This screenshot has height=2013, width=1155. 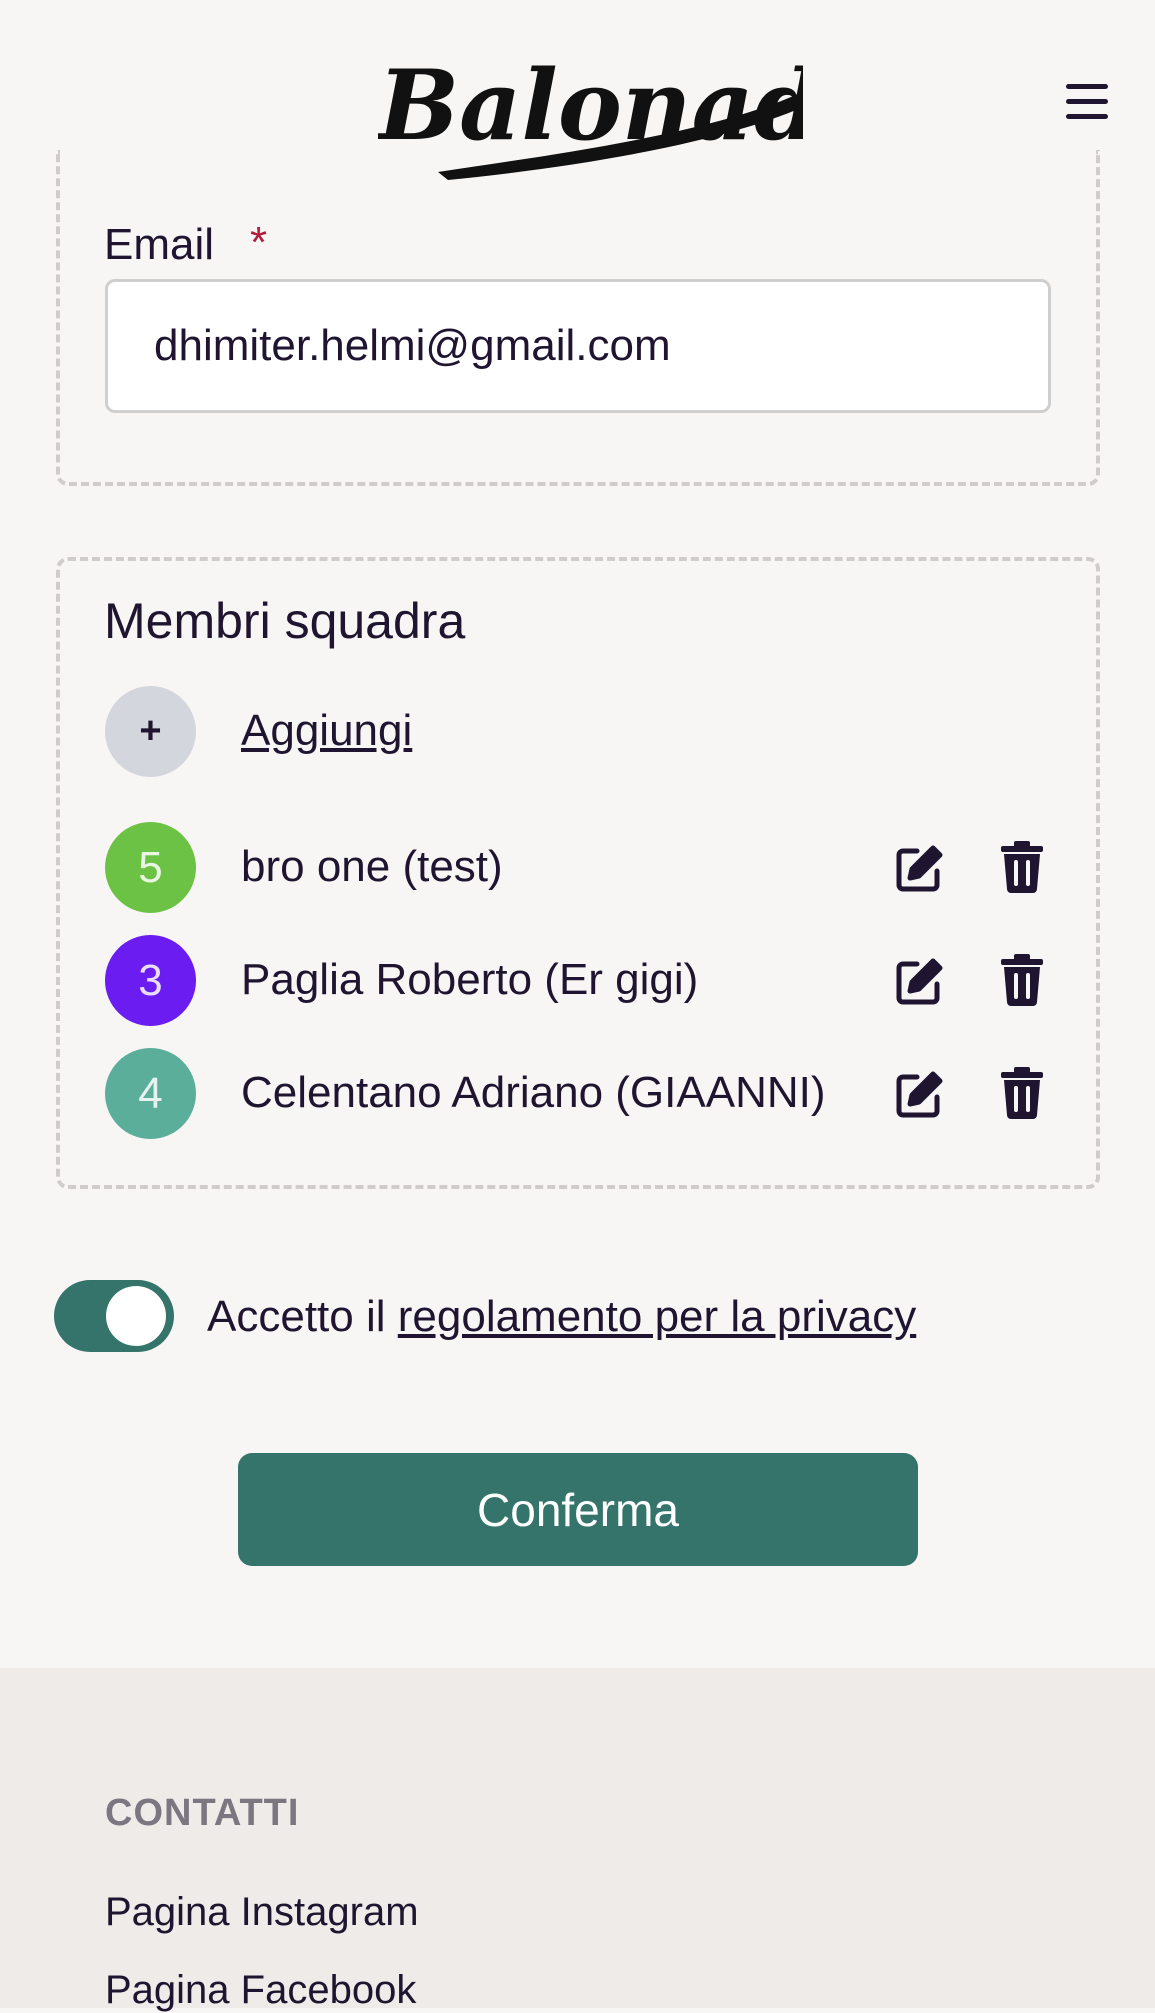 I want to click on member-number: 5, so click(x=150, y=867).